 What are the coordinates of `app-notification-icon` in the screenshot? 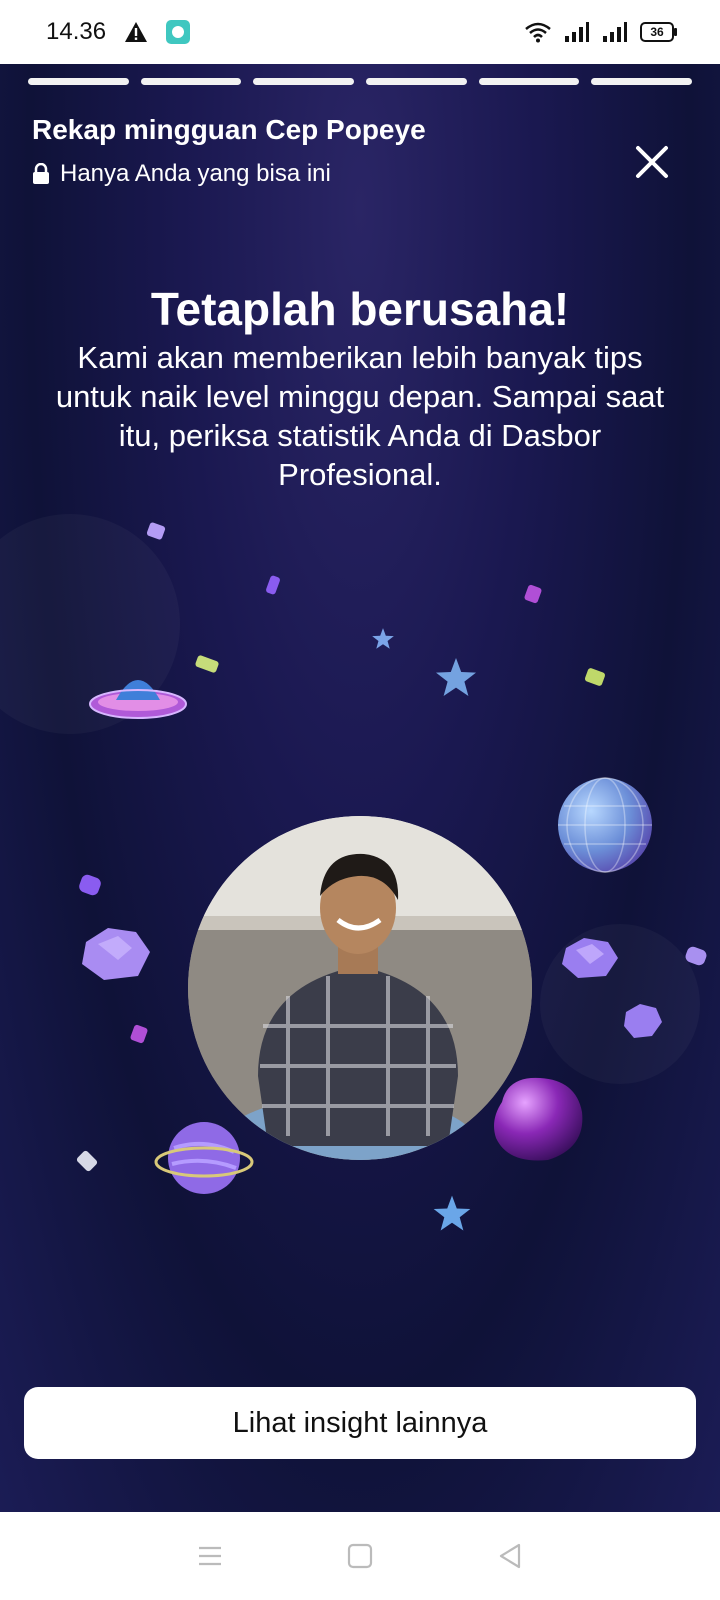 It's located at (178, 32).